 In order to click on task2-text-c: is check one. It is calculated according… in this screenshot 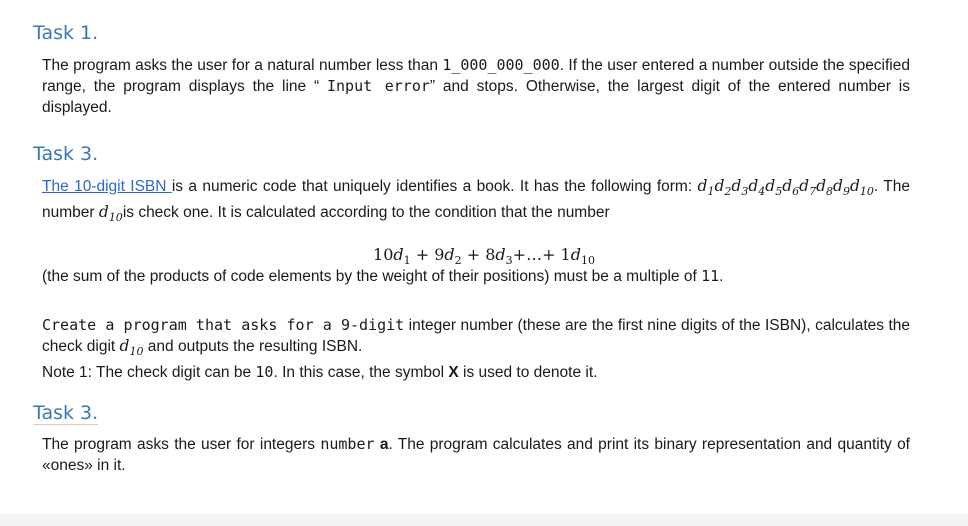, I will do `click(366, 213)`.